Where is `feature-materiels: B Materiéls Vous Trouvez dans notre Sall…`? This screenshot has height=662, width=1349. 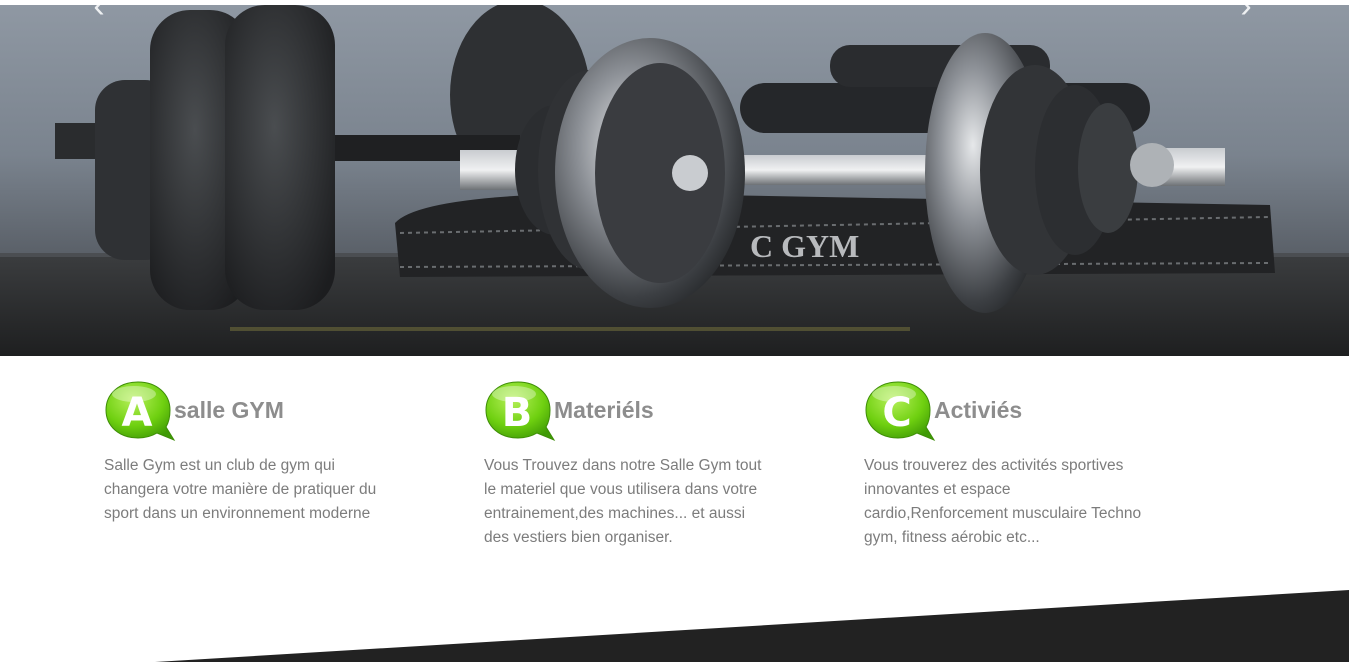 feature-materiels: B Materiéls Vous Trouvez dans notre Sall… is located at coordinates (626, 465).